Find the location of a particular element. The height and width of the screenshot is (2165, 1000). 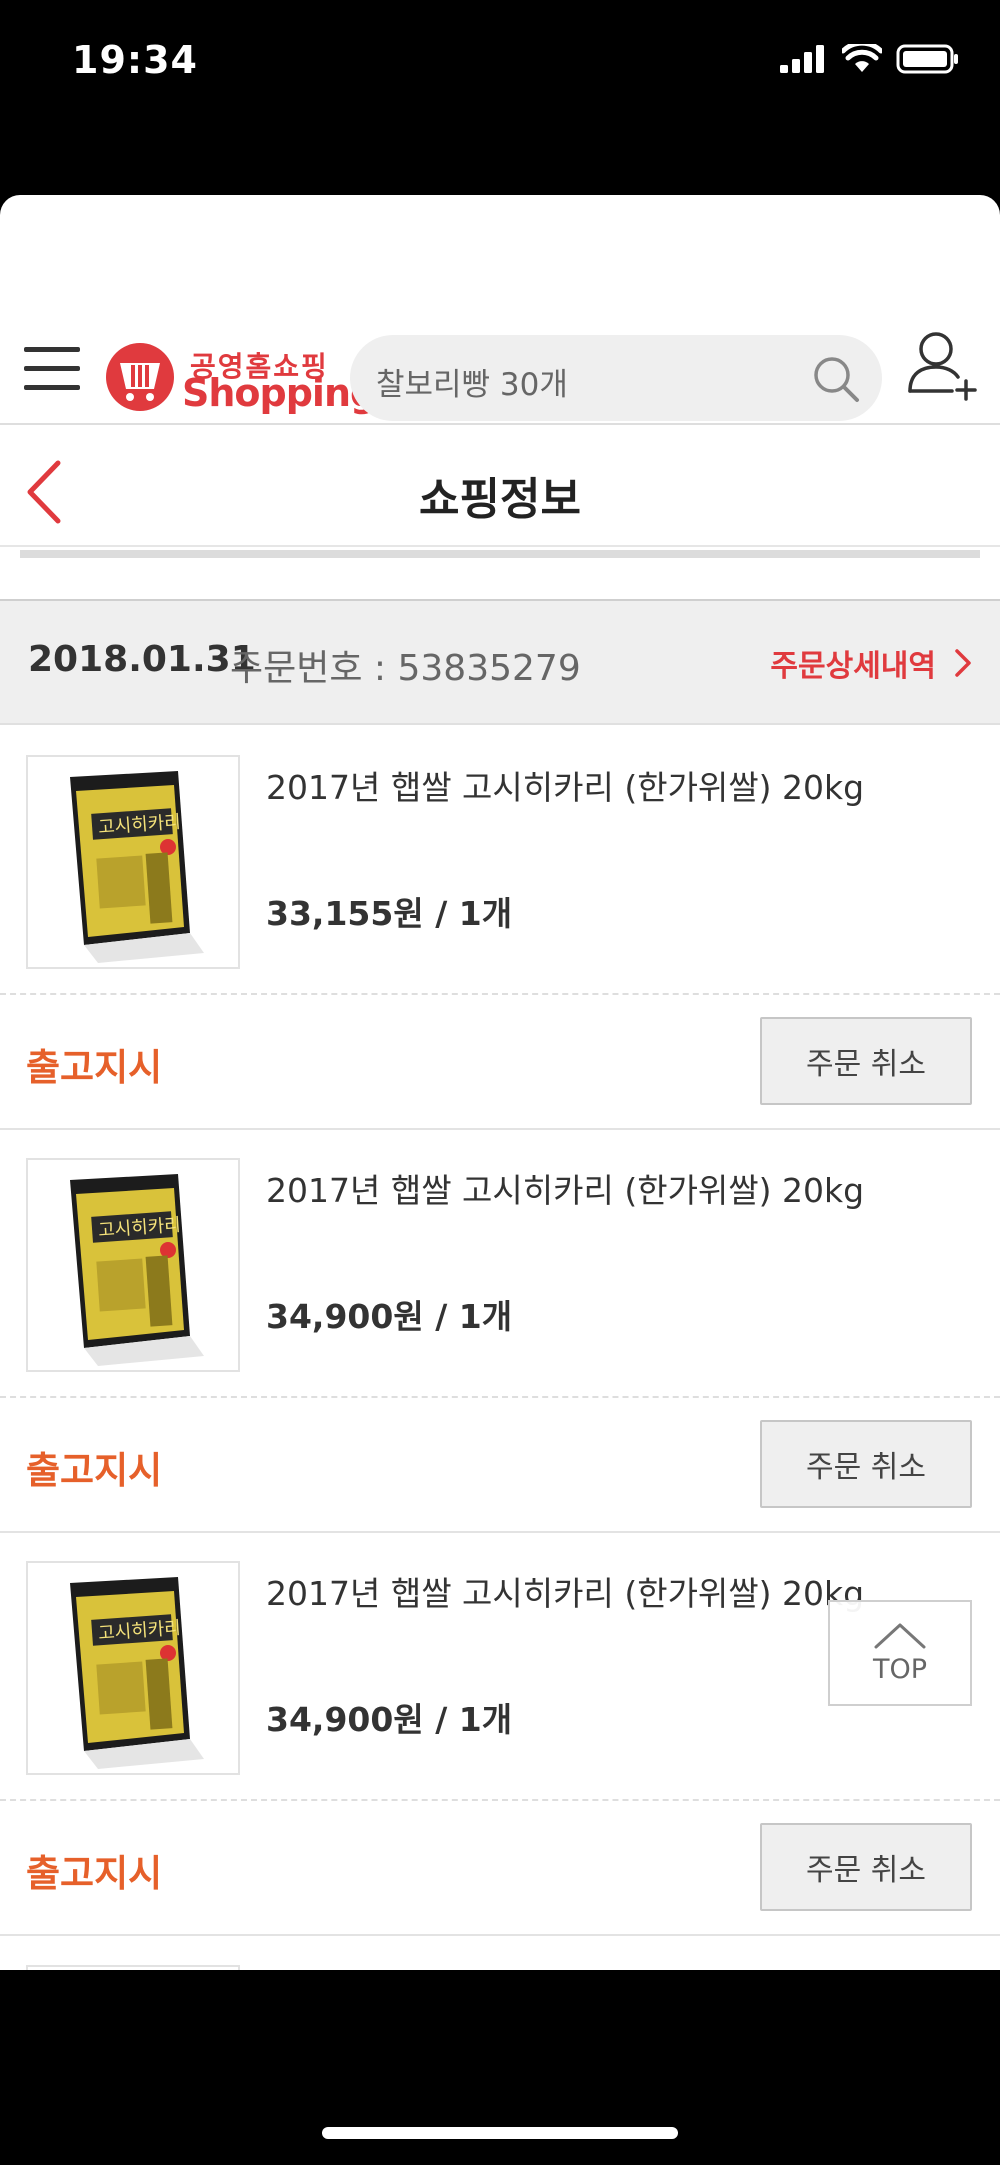

status-icons is located at coordinates (870, 59).